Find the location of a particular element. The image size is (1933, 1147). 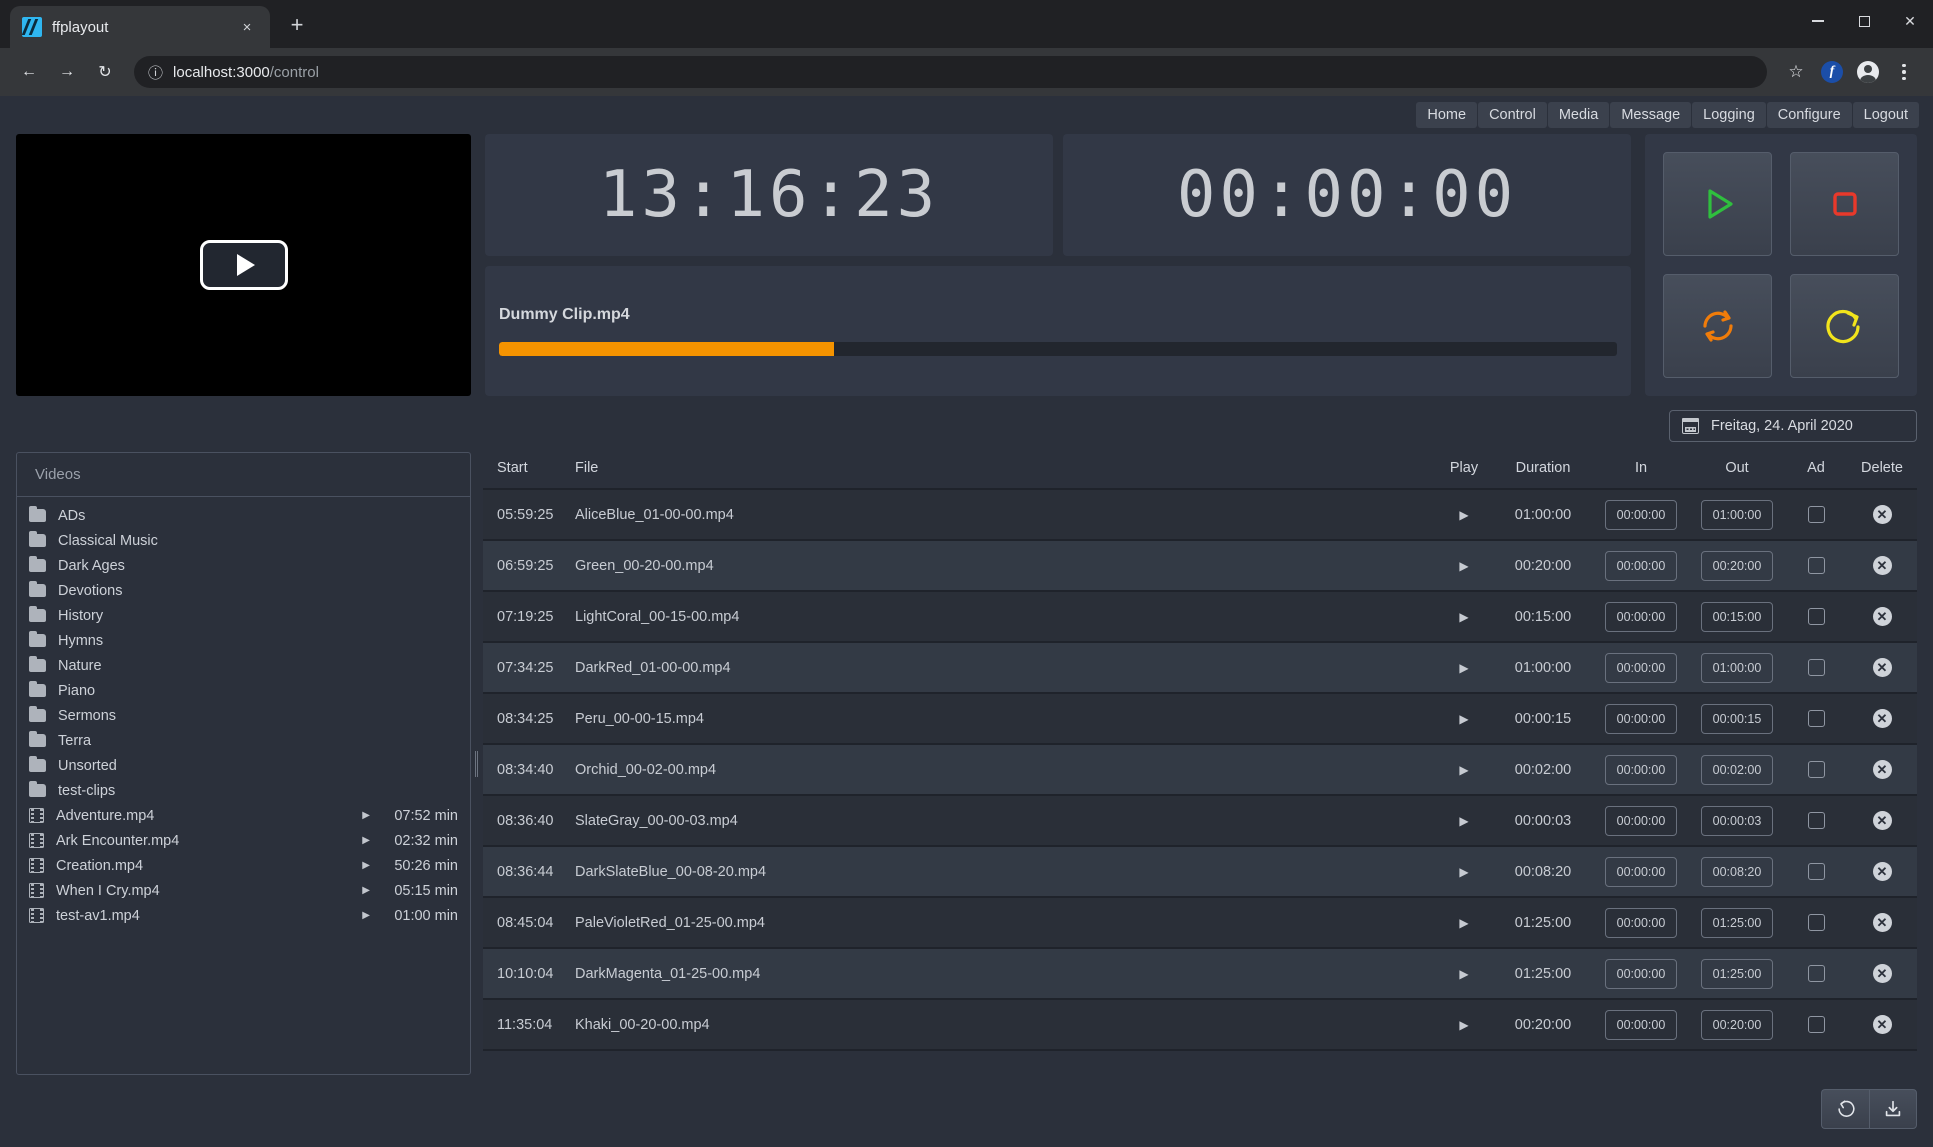

back-icon: ← is located at coordinates (29, 72).